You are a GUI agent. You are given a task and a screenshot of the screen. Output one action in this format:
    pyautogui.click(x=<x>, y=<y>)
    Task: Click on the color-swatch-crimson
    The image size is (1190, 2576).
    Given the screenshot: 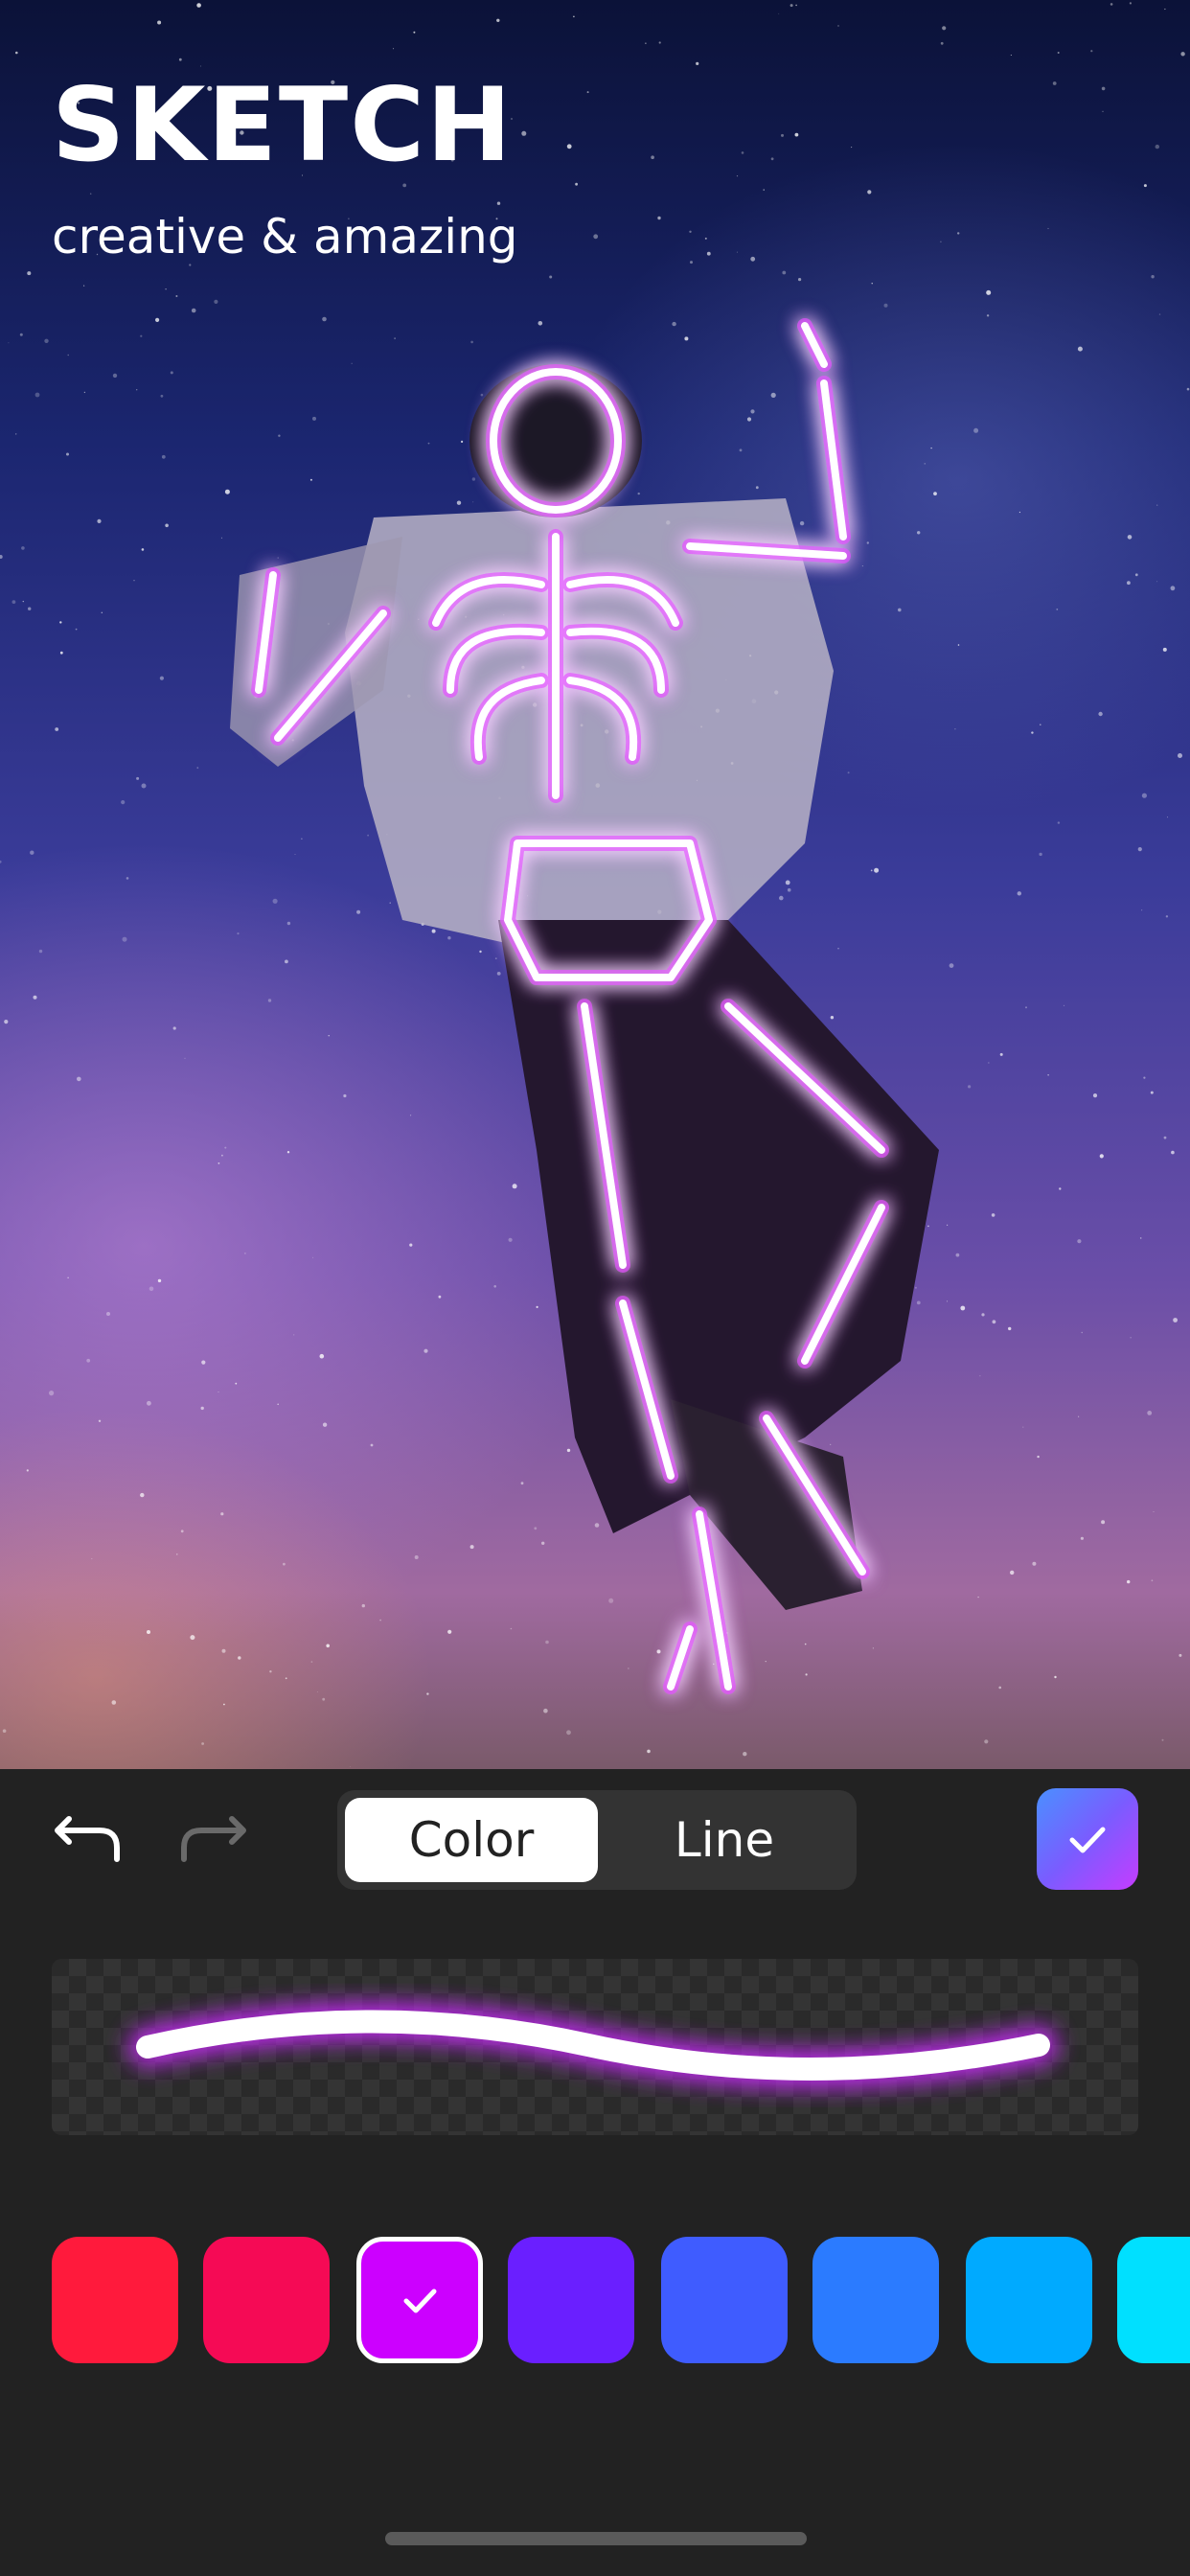 What is the action you would take?
    pyautogui.click(x=266, y=2300)
    